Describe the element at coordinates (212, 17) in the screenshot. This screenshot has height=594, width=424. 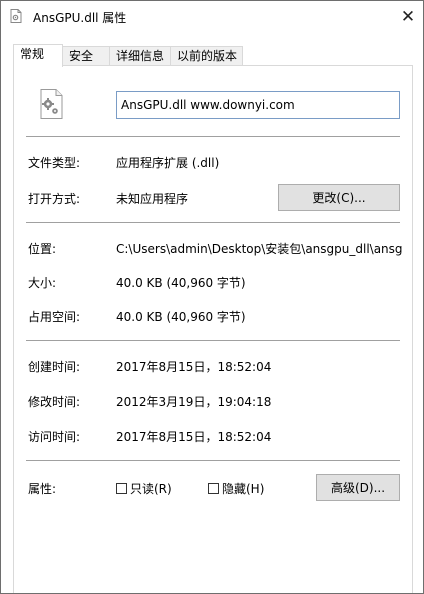
I see `title-bar: AnsGPU.dll 属性 ✕` at that location.